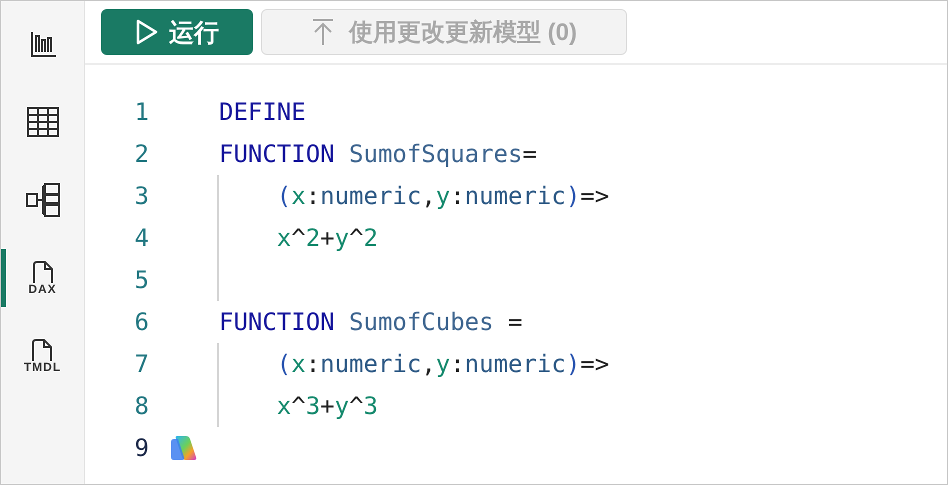 This screenshot has height=485, width=948. I want to click on code-line: FUNCTION SumofSquares=, so click(378, 154).